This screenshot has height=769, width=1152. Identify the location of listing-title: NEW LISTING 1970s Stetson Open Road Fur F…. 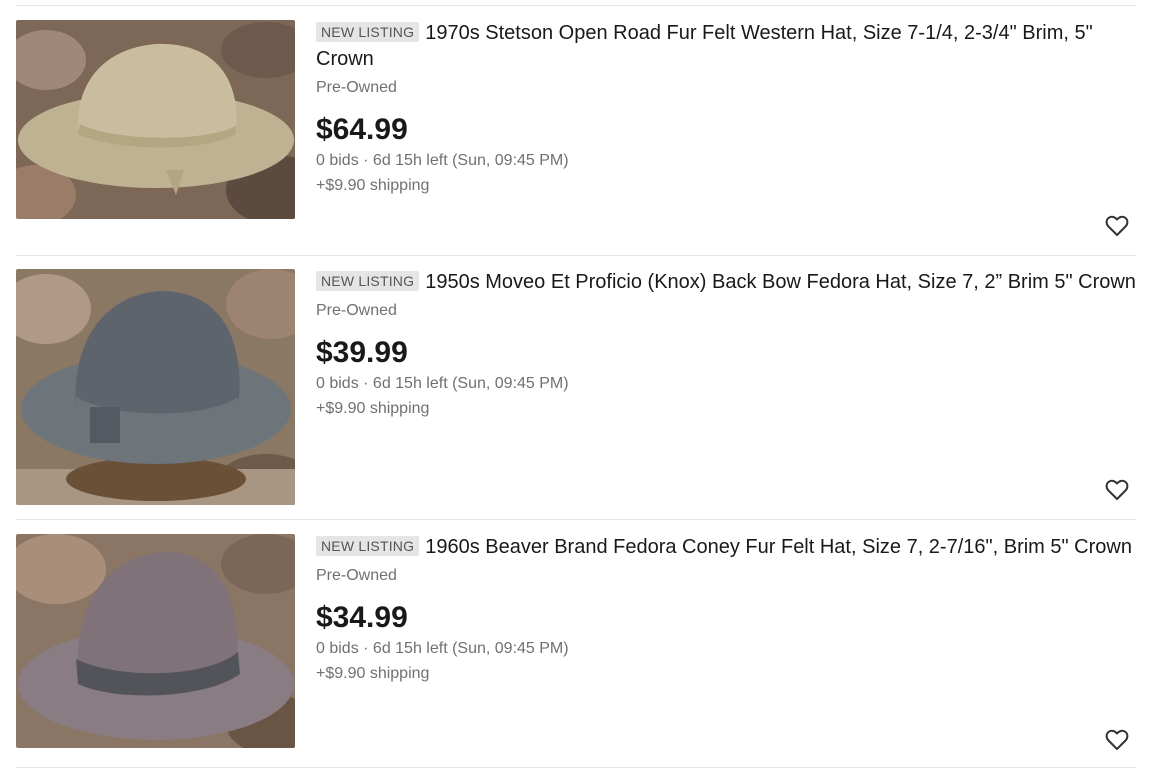
(726, 46).